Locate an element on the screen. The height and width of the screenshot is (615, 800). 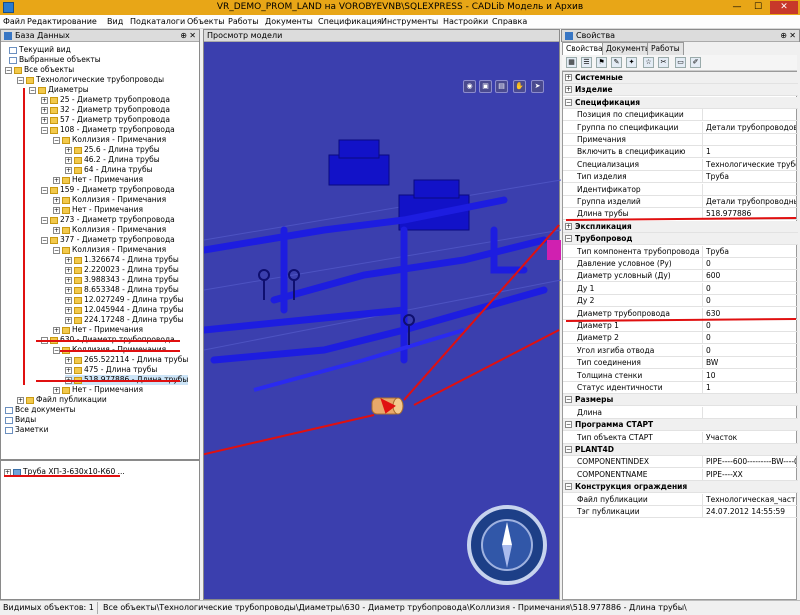
property-row: Давление условное (Ру) 0 is located at coordinates (680, 264).